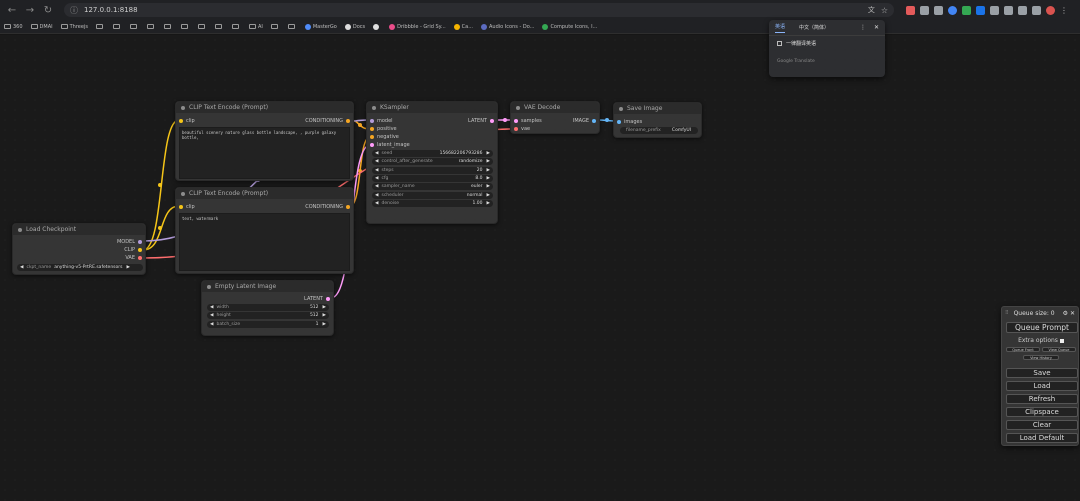 The image size is (1080, 501). Describe the element at coordinates (432, 195) in the screenshot. I see `widget-scheduler: ◀ scheduler normal ▶` at that location.